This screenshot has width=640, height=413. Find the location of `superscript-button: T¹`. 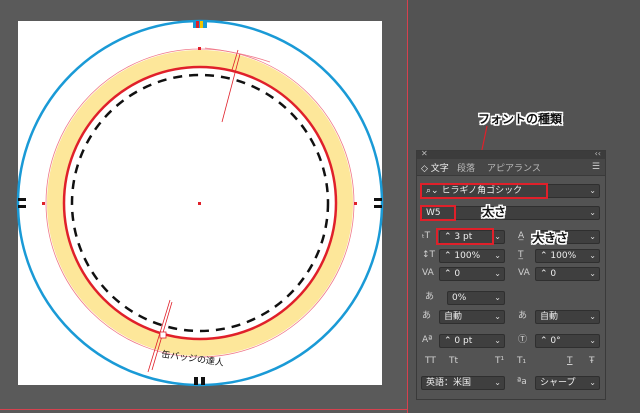

superscript-button: T¹ is located at coordinates (499, 361).